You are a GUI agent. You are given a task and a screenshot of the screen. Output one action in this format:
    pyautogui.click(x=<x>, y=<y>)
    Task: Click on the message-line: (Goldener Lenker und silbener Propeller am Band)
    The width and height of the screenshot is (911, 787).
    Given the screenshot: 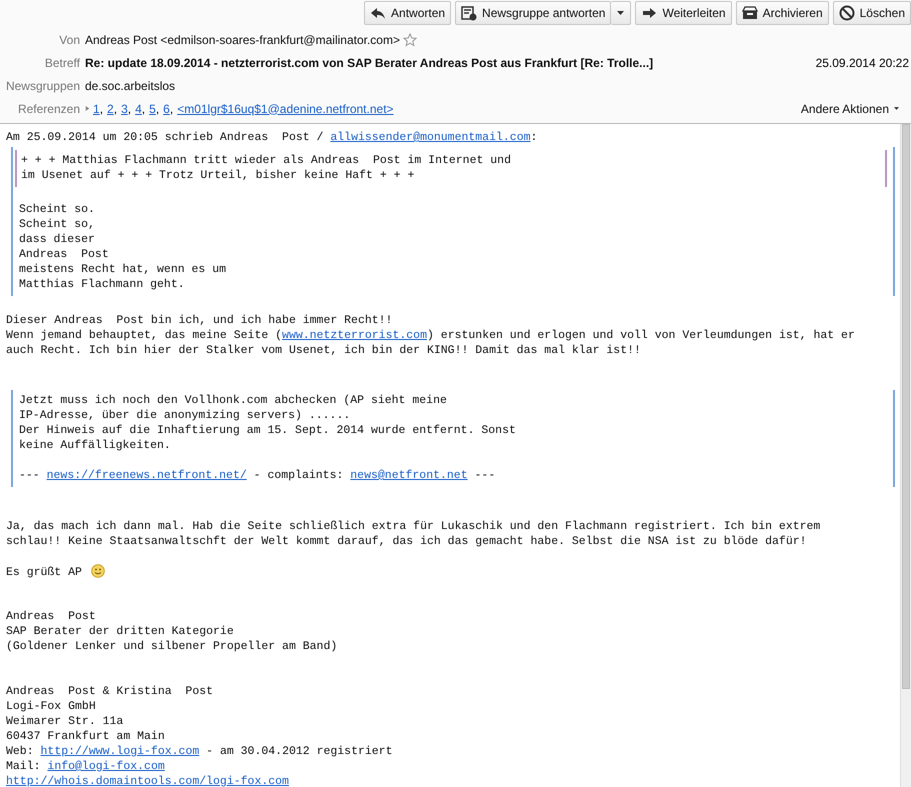 What is the action you would take?
    pyautogui.click(x=172, y=646)
    